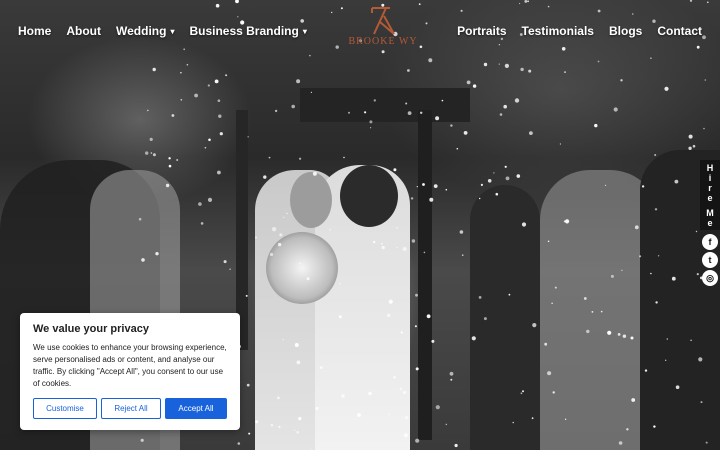 This screenshot has width=720, height=450. What do you see at coordinates (710, 278) in the screenshot?
I see `instagram-icon: ◎` at bounding box center [710, 278].